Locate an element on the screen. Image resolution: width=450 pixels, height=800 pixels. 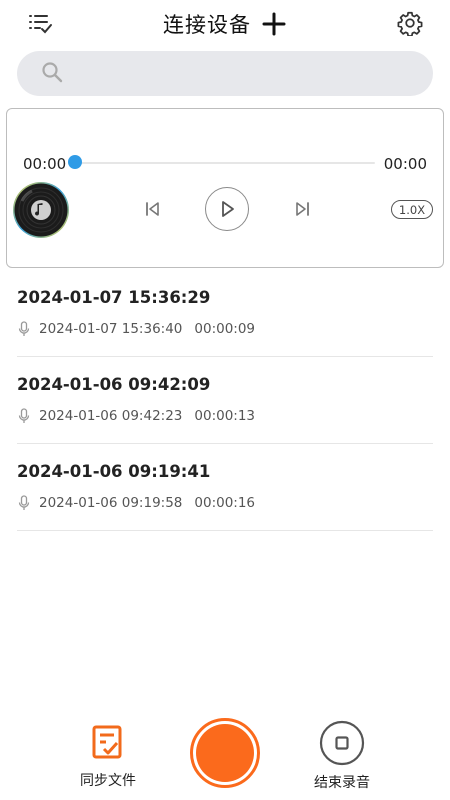
stop-recording-label: 结束录音 is located at coordinates (342, 783).